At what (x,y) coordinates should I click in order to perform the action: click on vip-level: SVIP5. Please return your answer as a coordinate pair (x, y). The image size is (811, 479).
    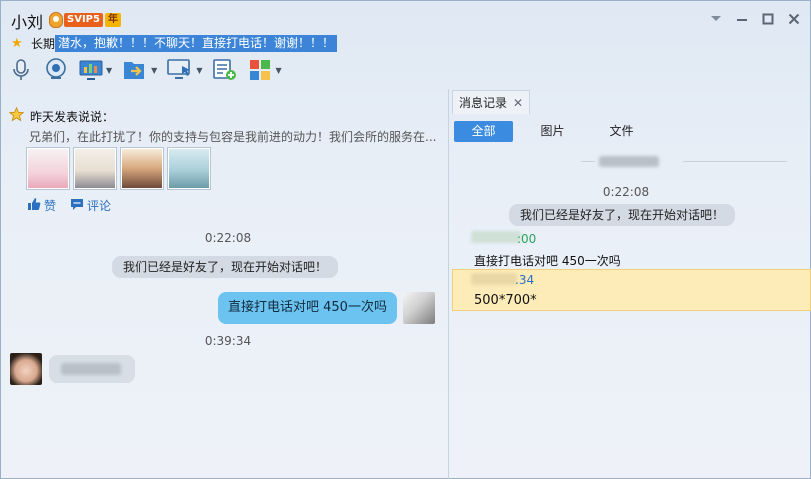
    Looking at the image, I should click on (83, 20).